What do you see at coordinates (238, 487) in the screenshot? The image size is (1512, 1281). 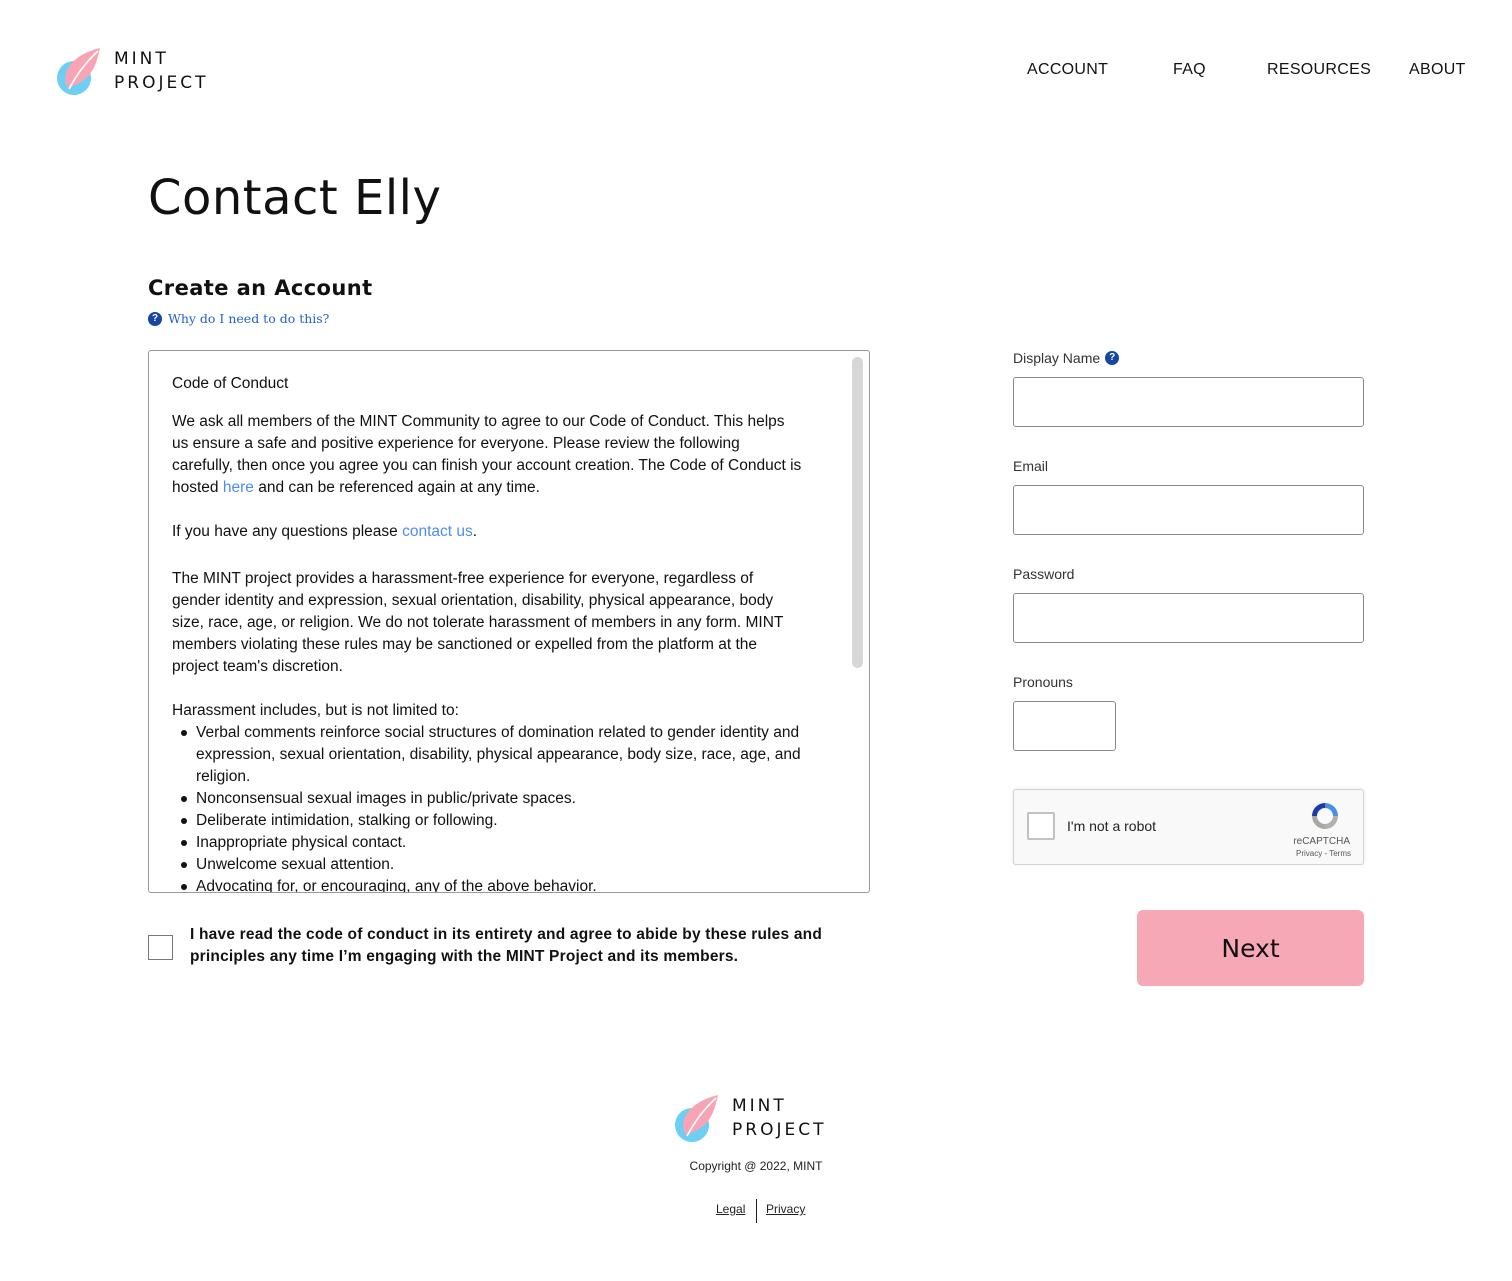 I see `coc-here-link: here` at bounding box center [238, 487].